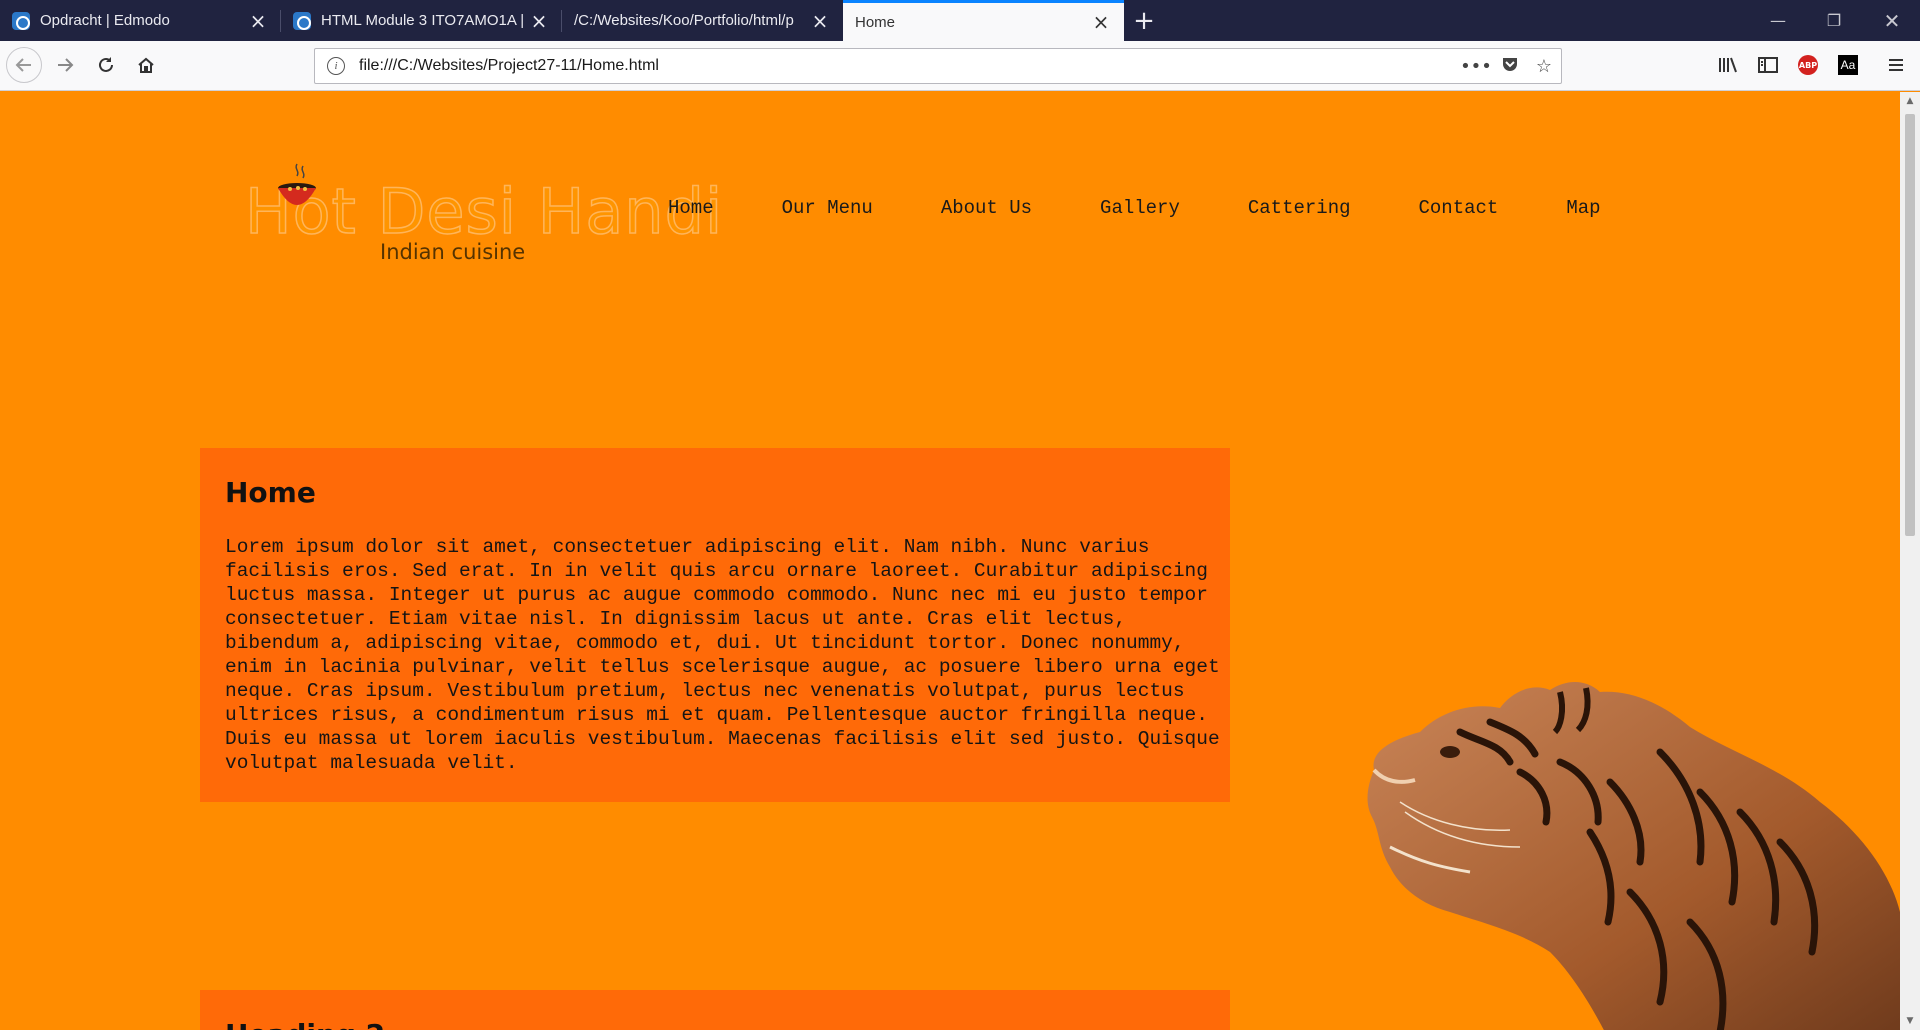 Image resolution: width=1920 pixels, height=1030 pixels. Describe the element at coordinates (1728, 65) in the screenshot. I see `library-icon` at that location.